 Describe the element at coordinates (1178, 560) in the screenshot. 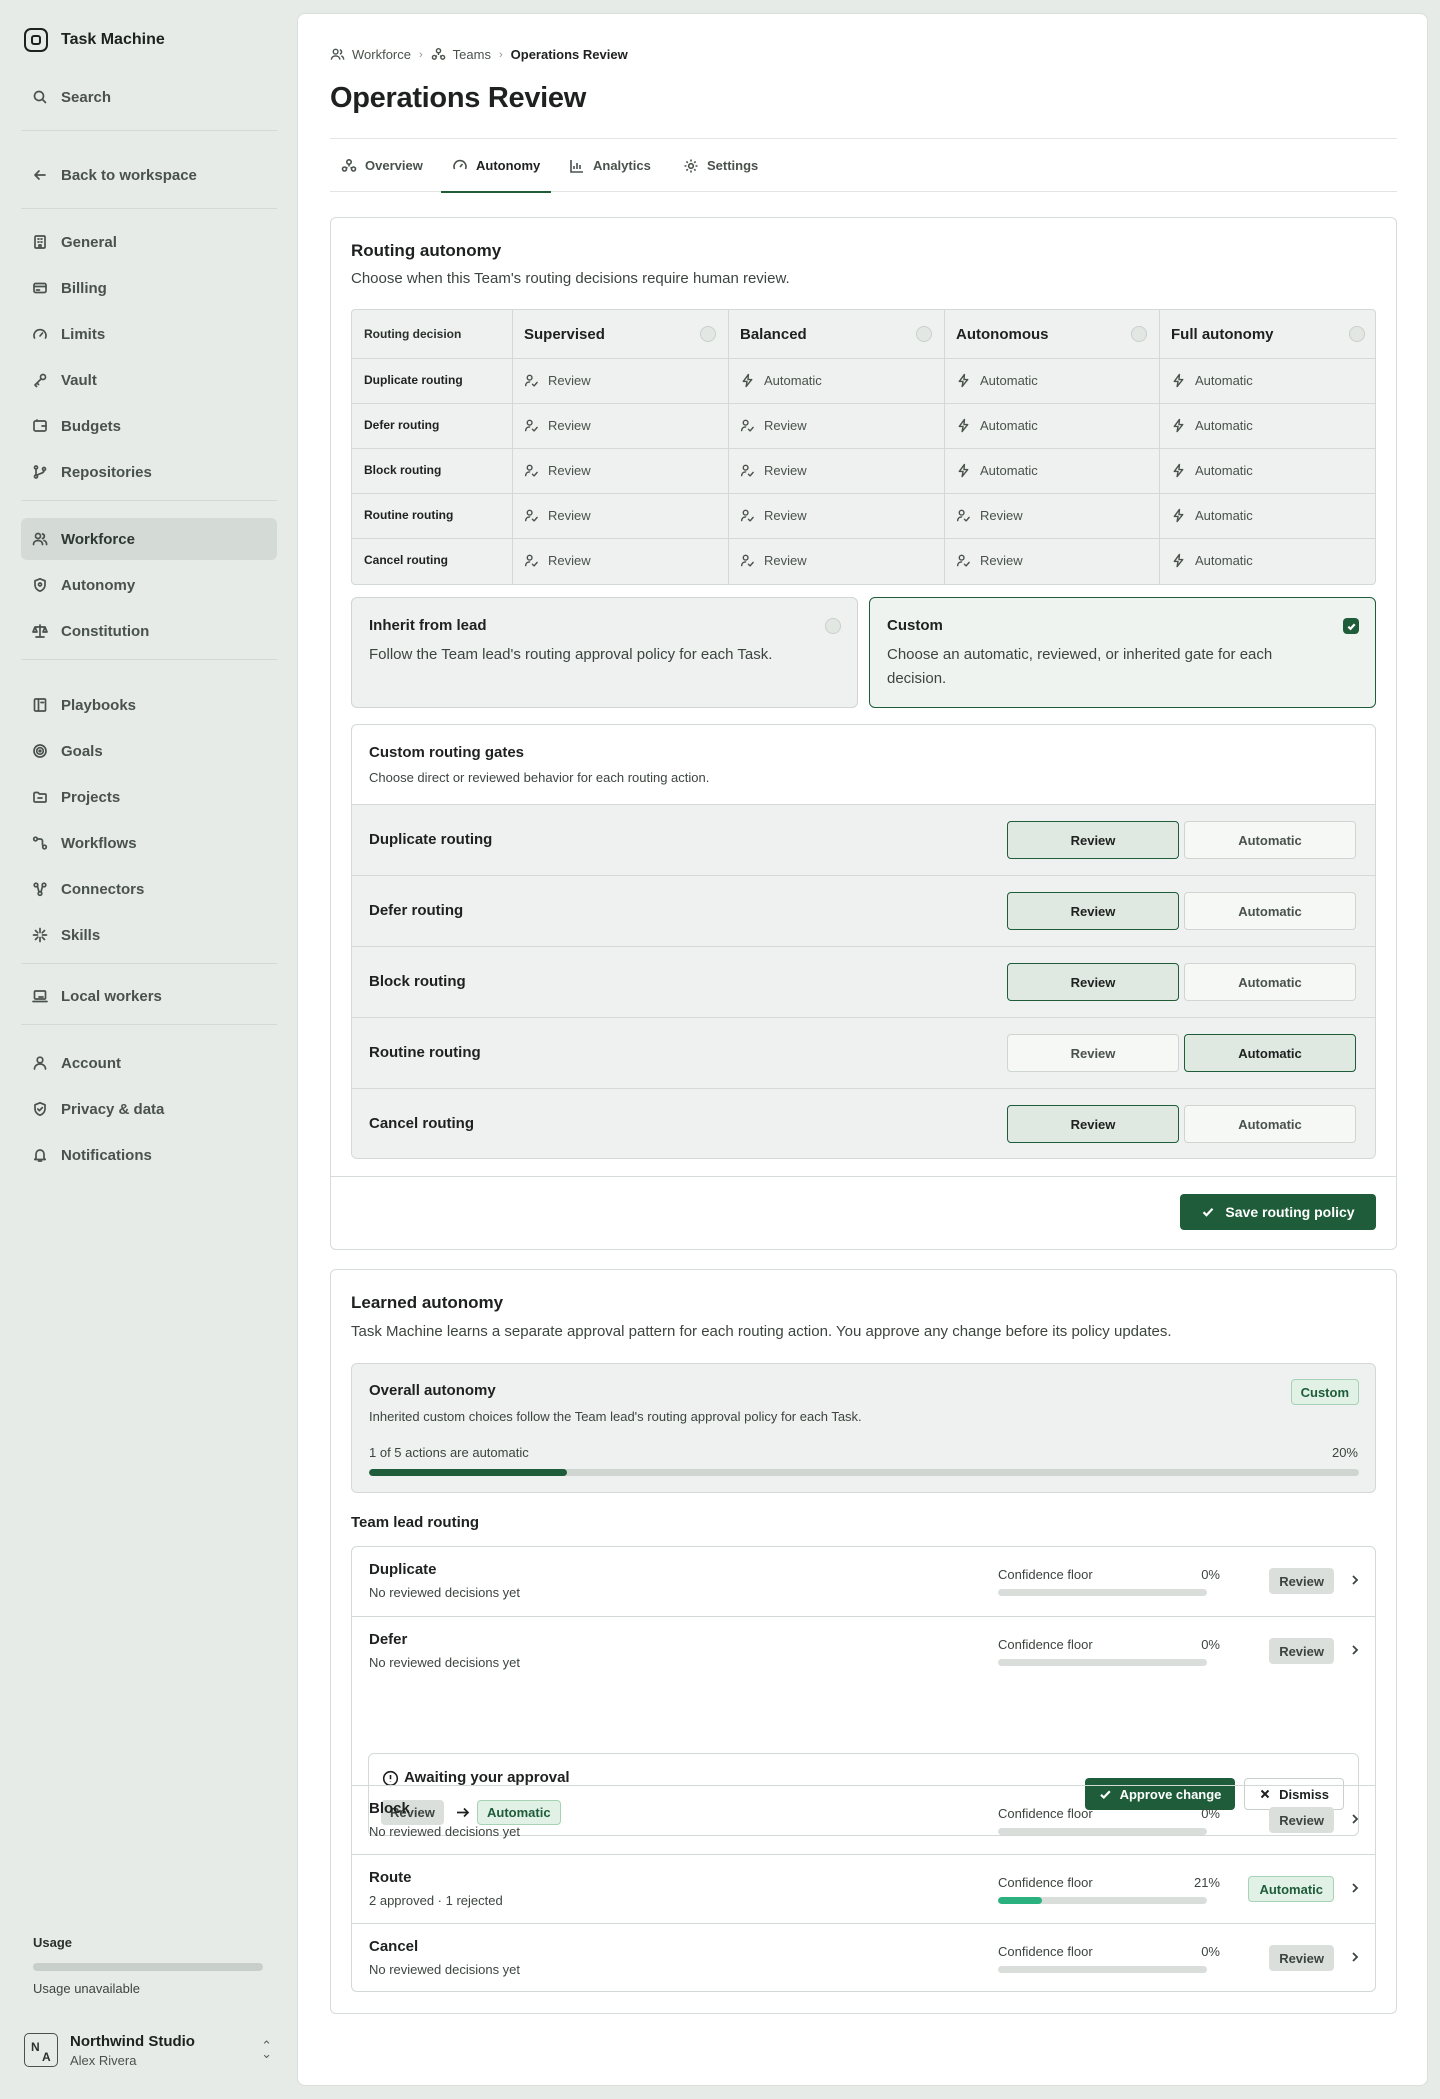

I see `lightning-icon` at that location.